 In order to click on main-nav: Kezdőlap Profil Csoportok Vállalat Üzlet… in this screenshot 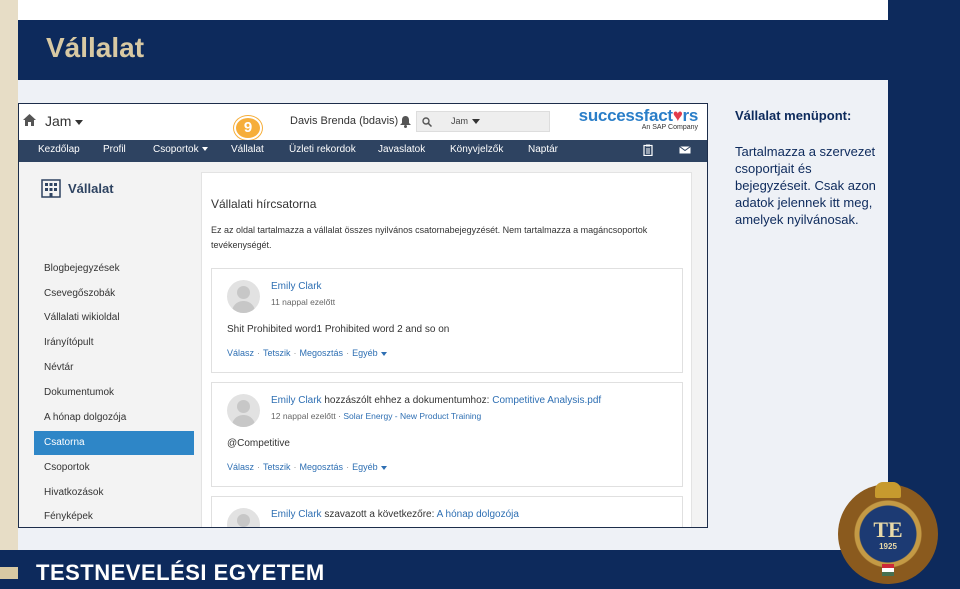, I will do `click(363, 151)`.